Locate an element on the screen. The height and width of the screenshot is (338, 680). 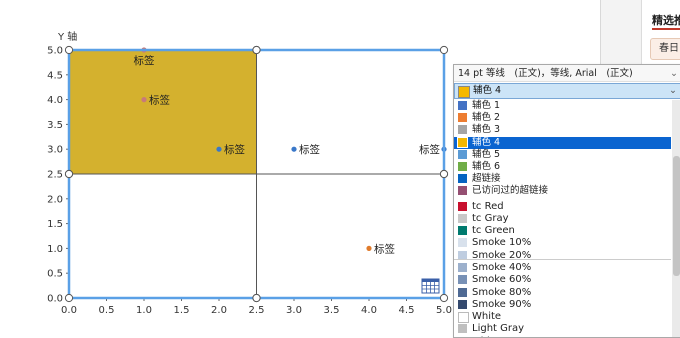
selected-color-swatch is located at coordinates (464, 92).